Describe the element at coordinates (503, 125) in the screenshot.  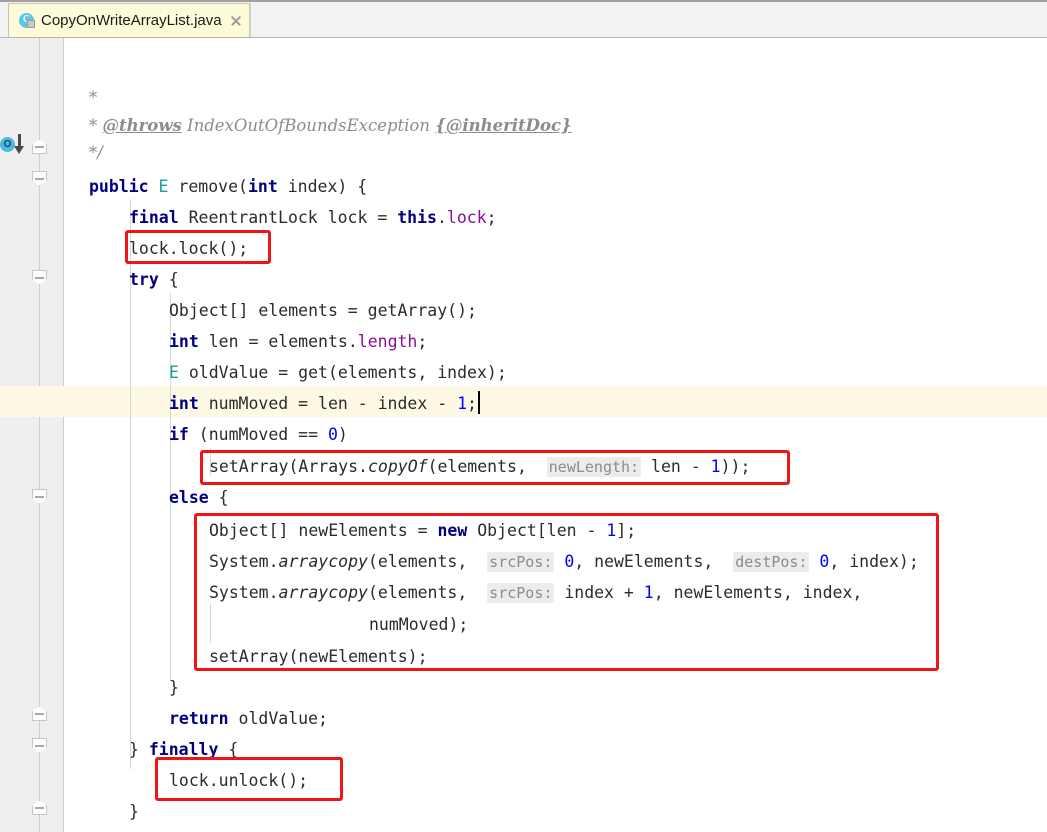
I see `javadoc-inheritdoc-tag: {@inheritDoc}` at that location.